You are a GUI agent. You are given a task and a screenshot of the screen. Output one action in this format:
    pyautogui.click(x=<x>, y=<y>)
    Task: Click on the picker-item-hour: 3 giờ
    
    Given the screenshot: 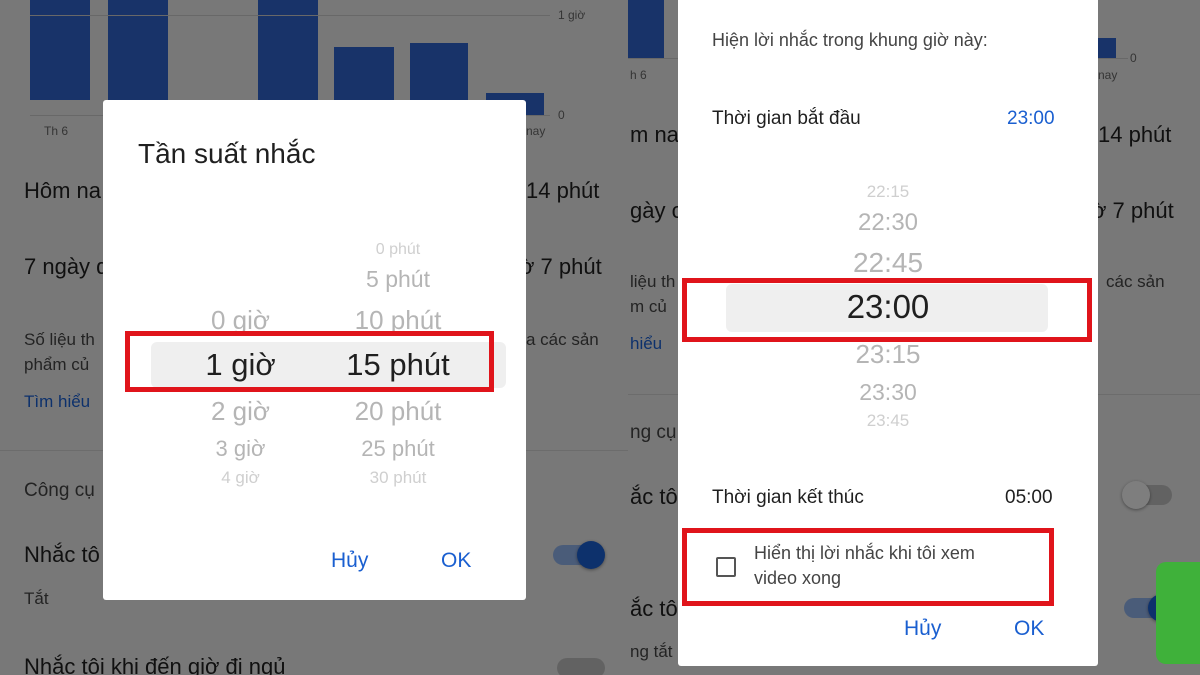 What is the action you would take?
    pyautogui.click(x=240, y=449)
    